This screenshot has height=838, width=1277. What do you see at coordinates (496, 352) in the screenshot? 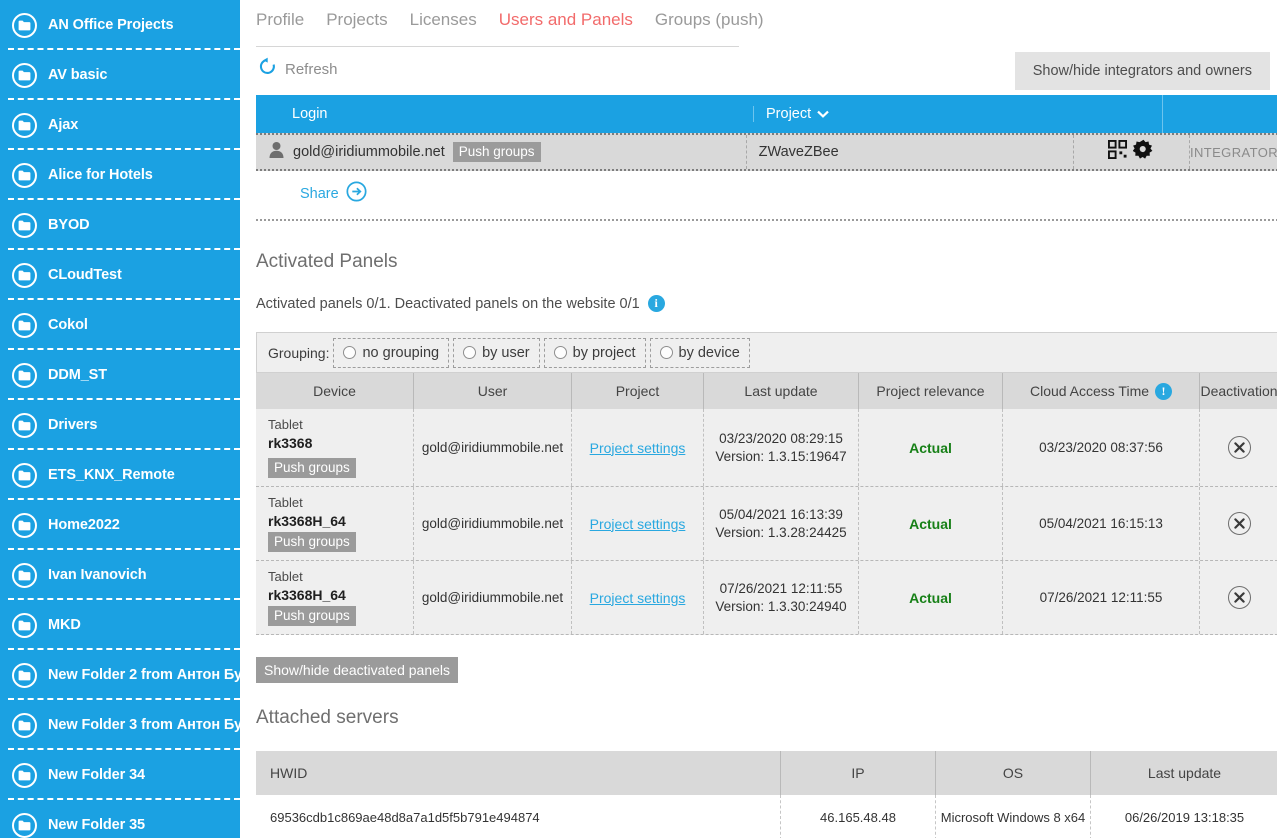
I see `grouping-option-by-user: by user` at bounding box center [496, 352].